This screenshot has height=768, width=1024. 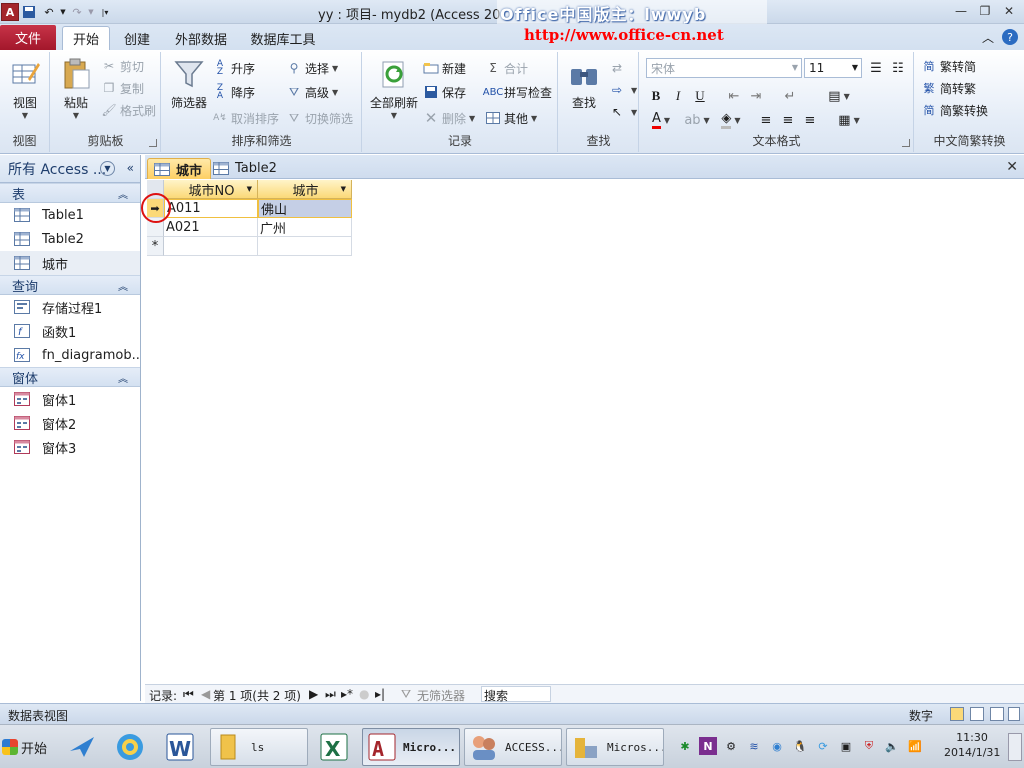 I want to click on nav-section-tables: 表 ︽, so click(x=70, y=193).